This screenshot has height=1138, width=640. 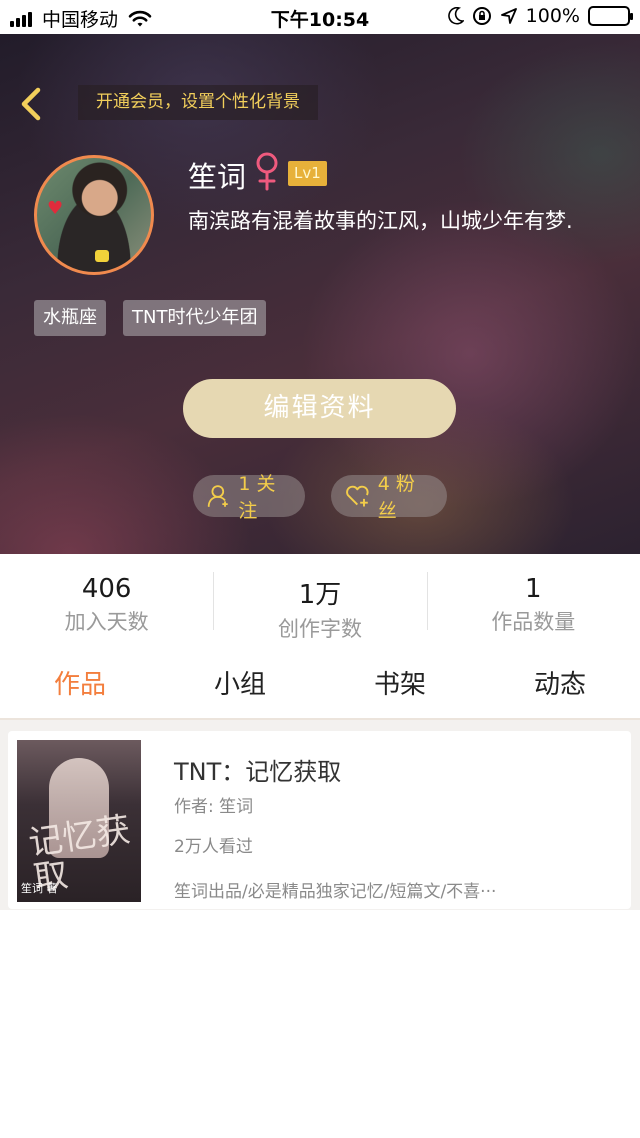 I want to click on battery-icon, so click(x=610, y=16).